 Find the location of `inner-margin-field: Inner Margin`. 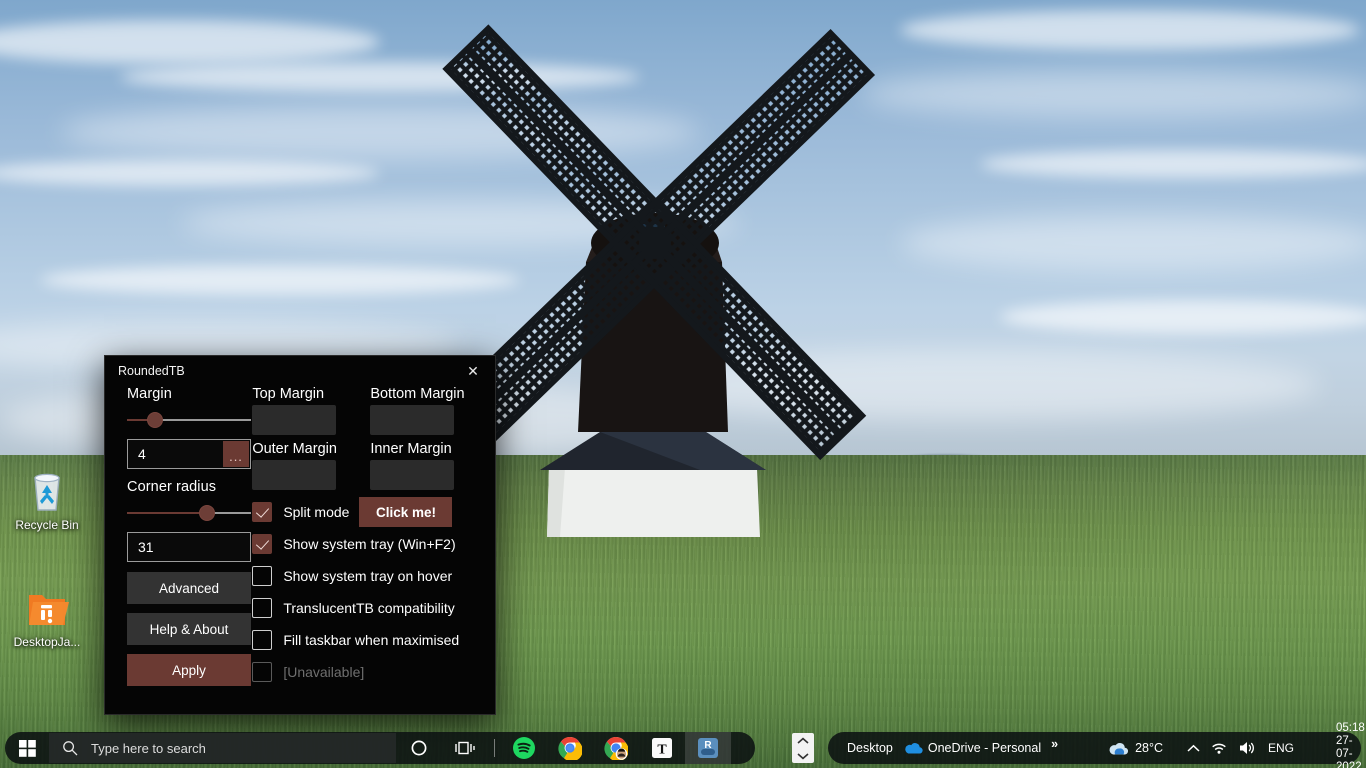

inner-margin-field: Inner Margin is located at coordinates (422, 465).